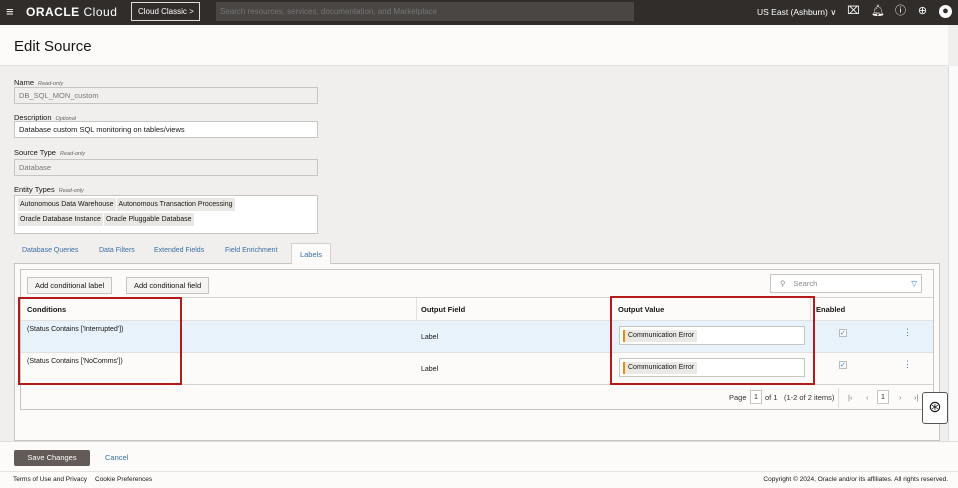 This screenshot has width=958, height=488. What do you see at coordinates (900, 397) in the screenshot?
I see `next-page-icon: ›` at bounding box center [900, 397].